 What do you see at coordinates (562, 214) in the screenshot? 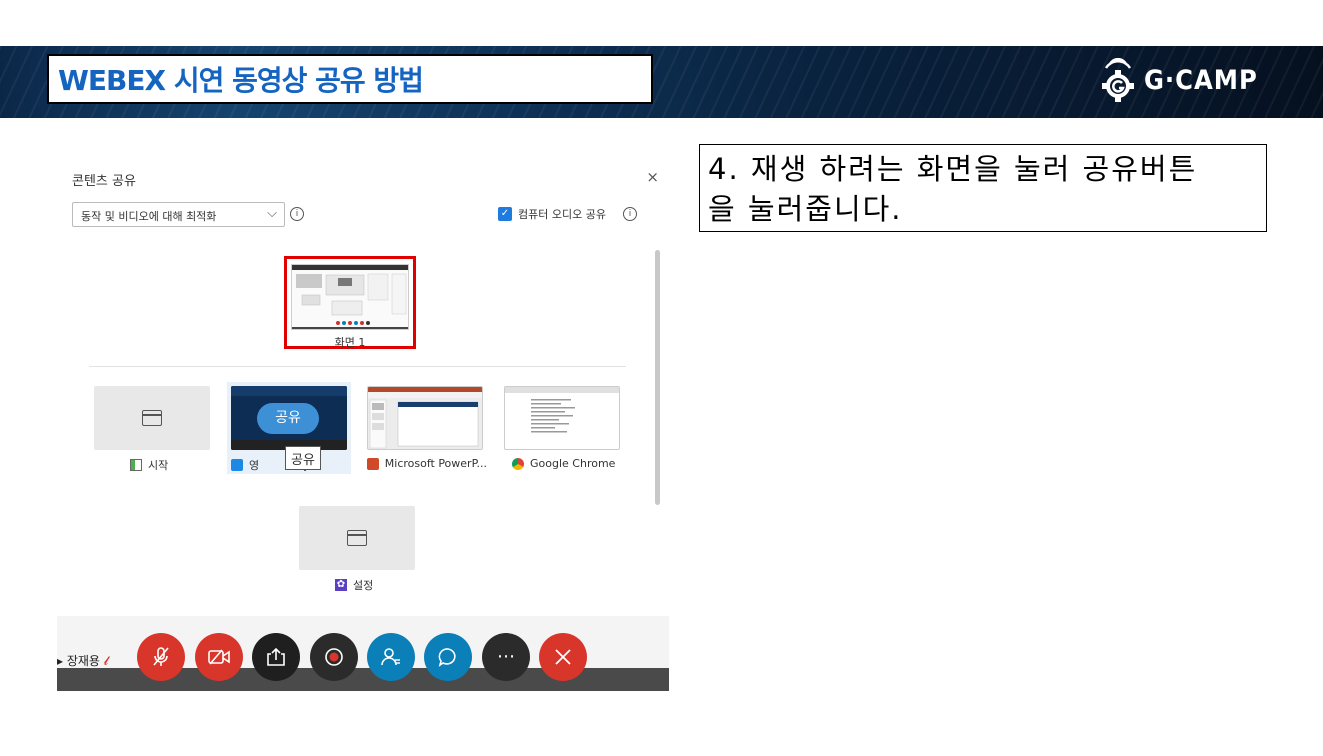
I see `audio-label: 컴퓨터 오디오 공유` at bounding box center [562, 214].